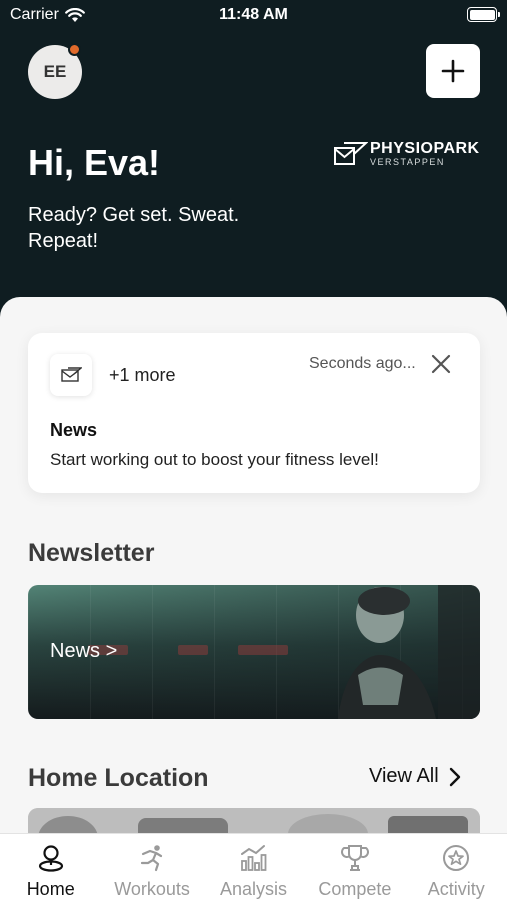  I want to click on brand-logo: PHYSIOPARK VERSTAPPEN, so click(407, 155).